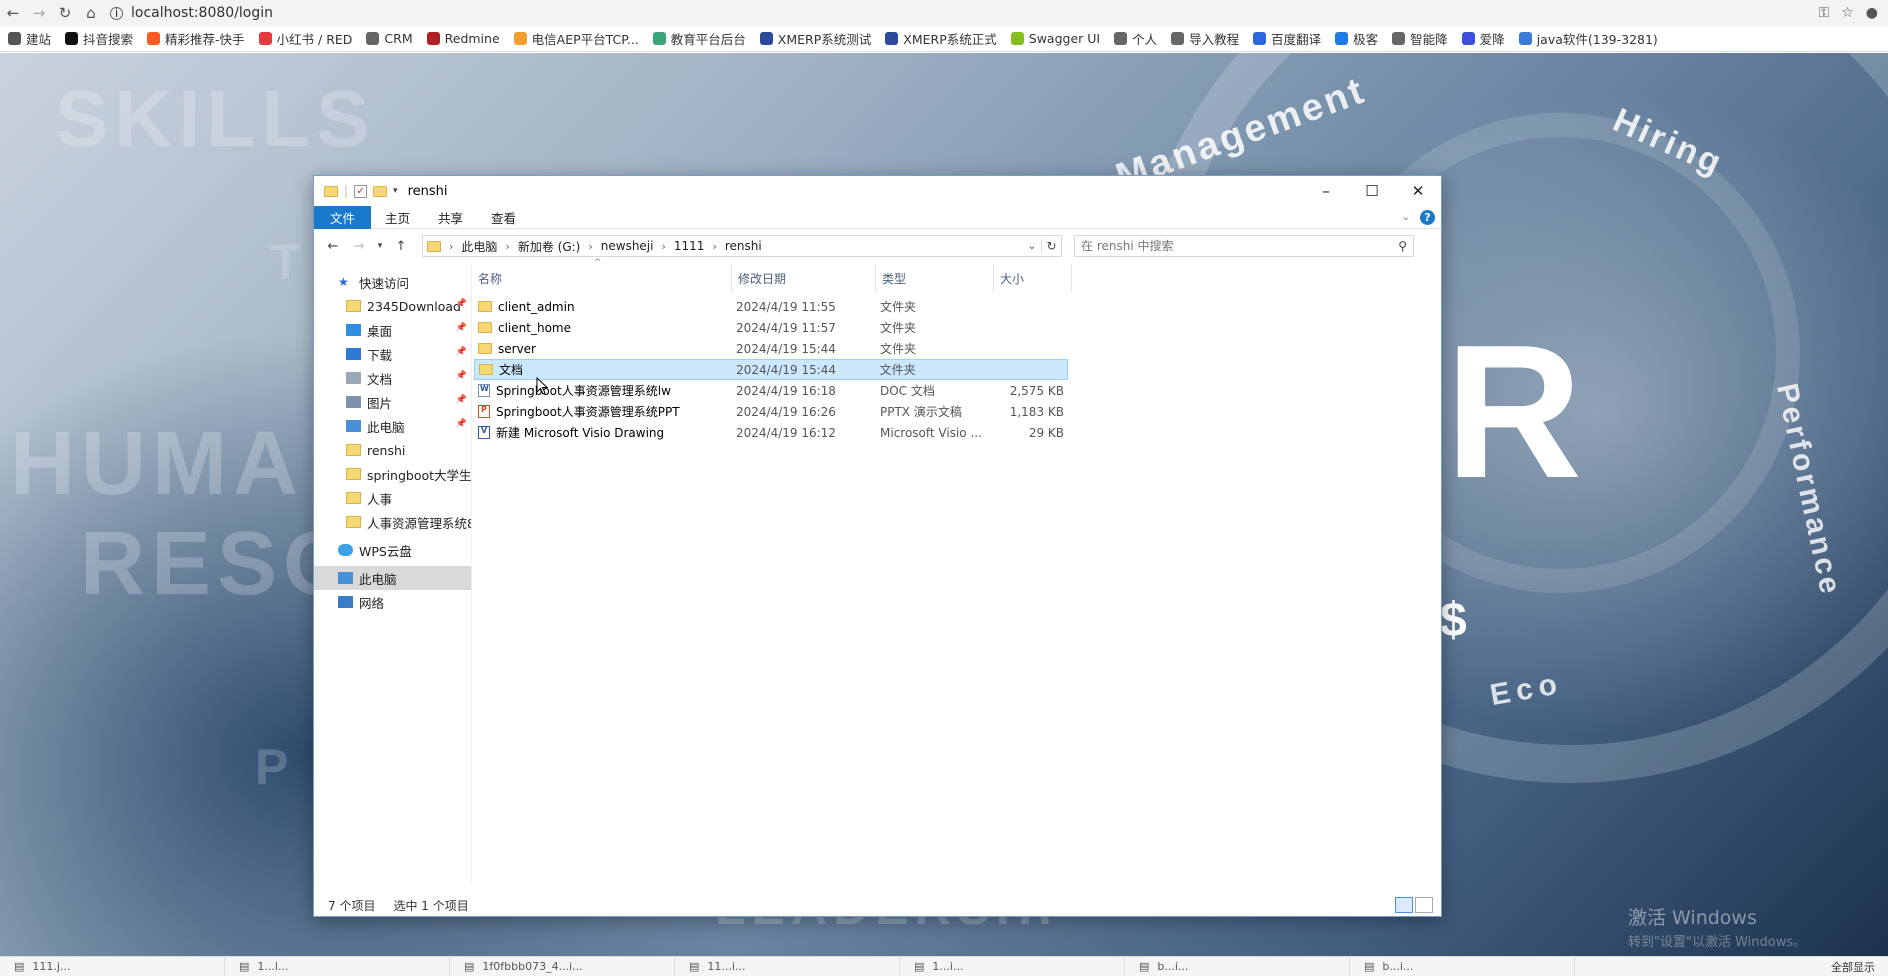  Describe the element at coordinates (463, 38) in the screenshot. I see `bookmark-item: Redmine` at that location.